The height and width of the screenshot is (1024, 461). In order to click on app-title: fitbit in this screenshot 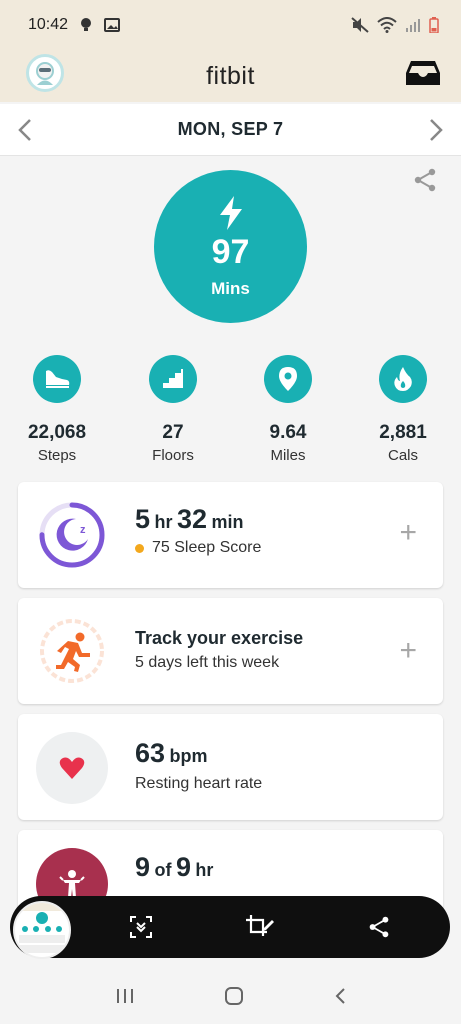, I will do `click(230, 75)`.